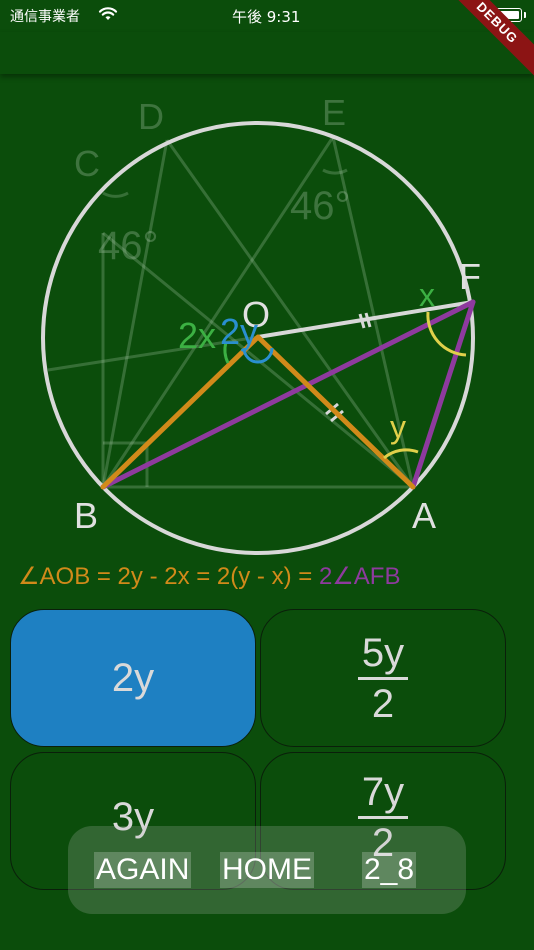  Describe the element at coordinates (151, 116) in the screenshot. I see `point-label-d: D` at that location.